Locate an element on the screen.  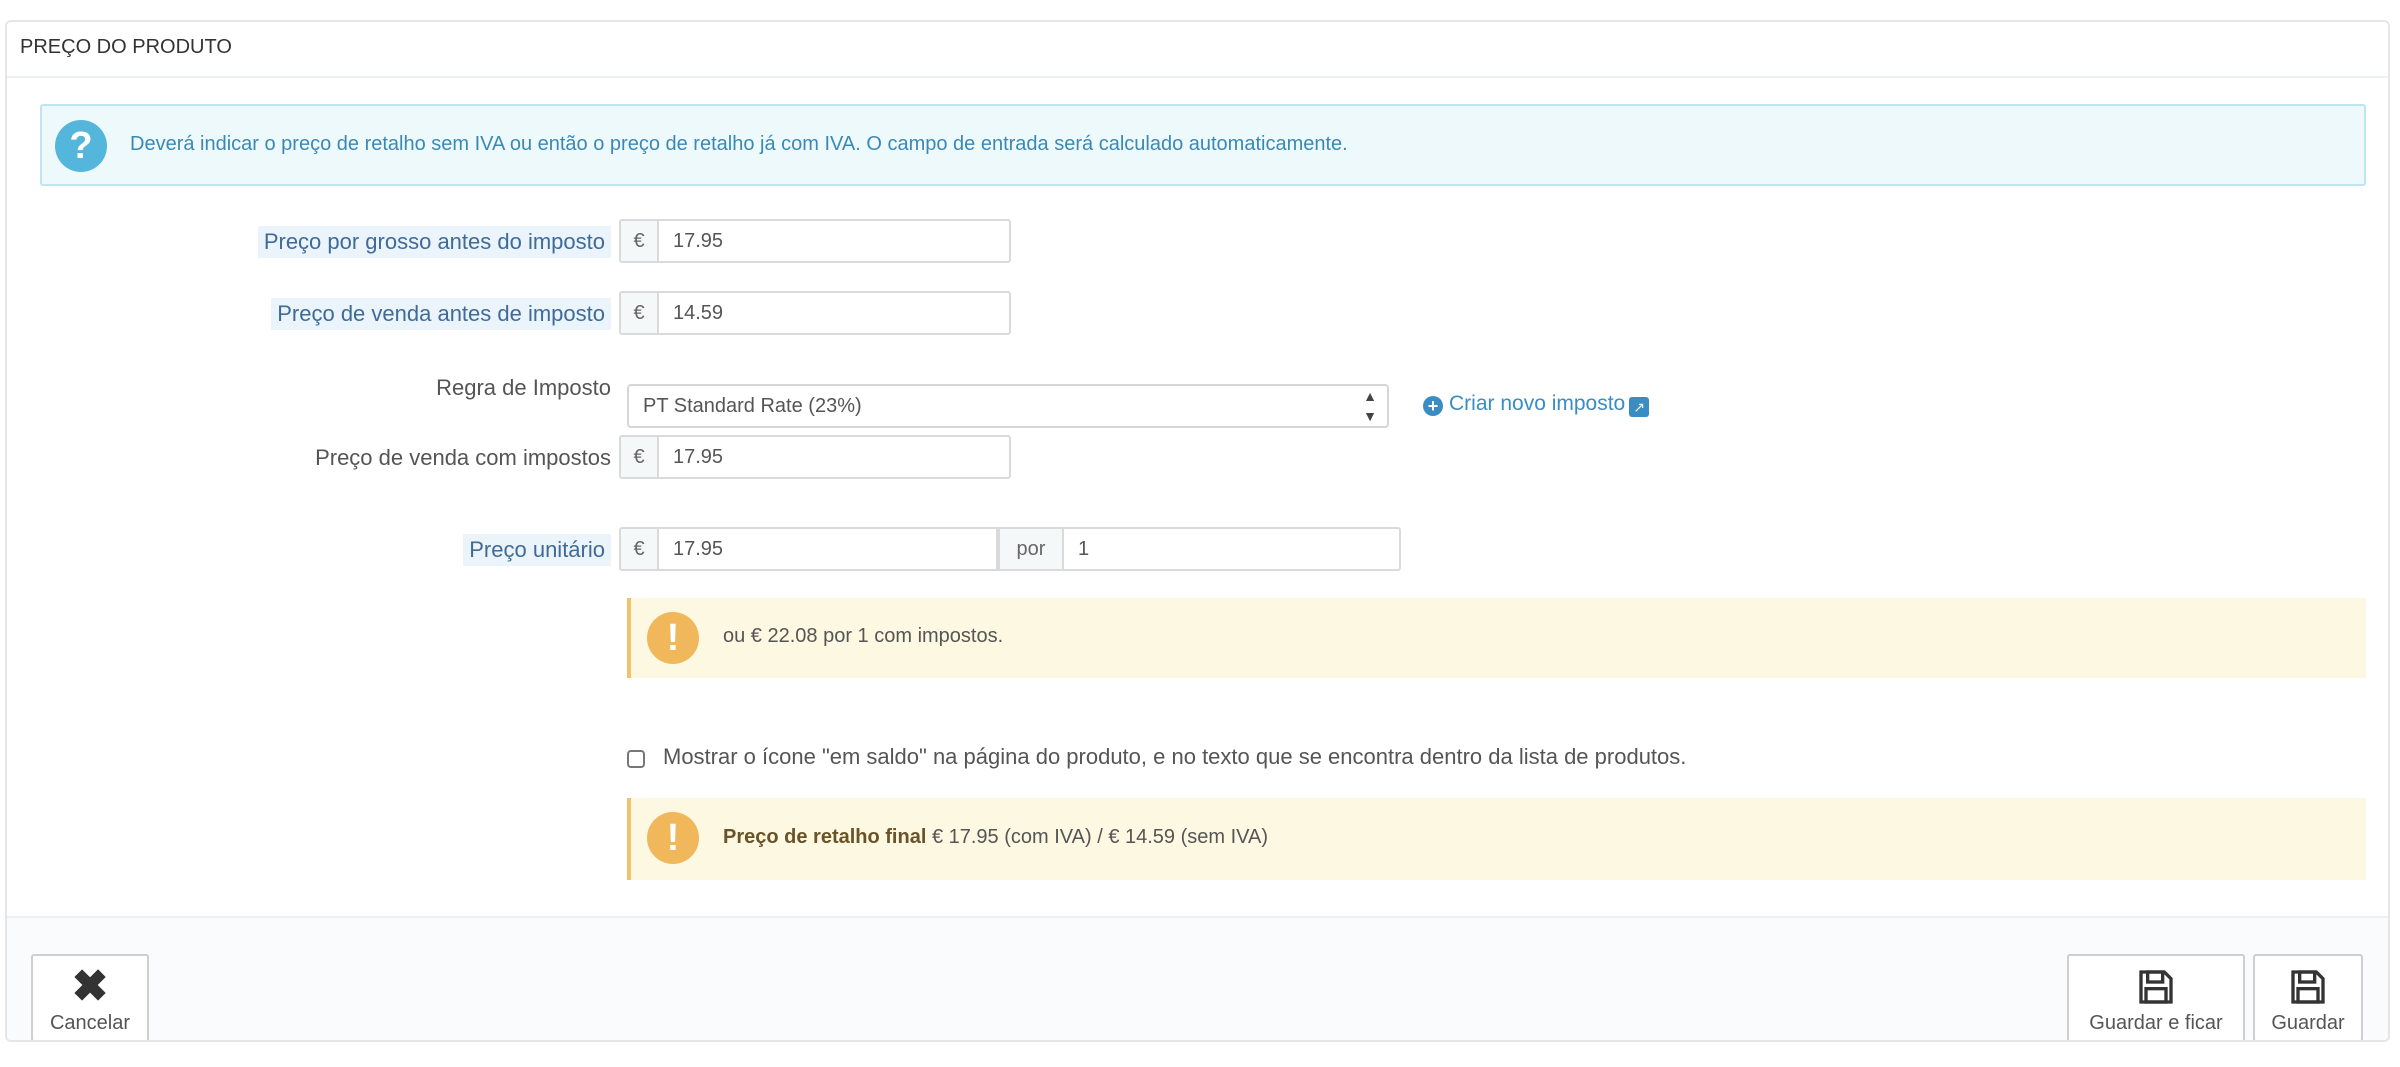
wholesale-label-wrap: Preço por grosso antes do imposto is located at coordinates (309, 243).